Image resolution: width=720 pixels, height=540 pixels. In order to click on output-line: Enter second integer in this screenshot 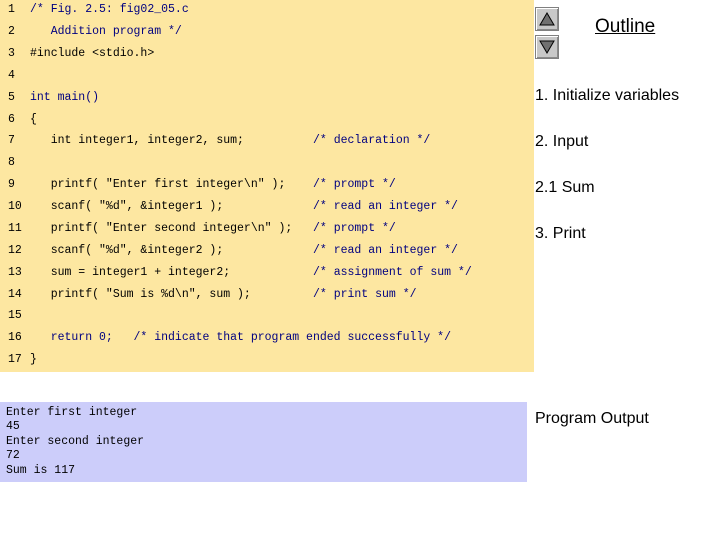, I will do `click(75, 441)`.